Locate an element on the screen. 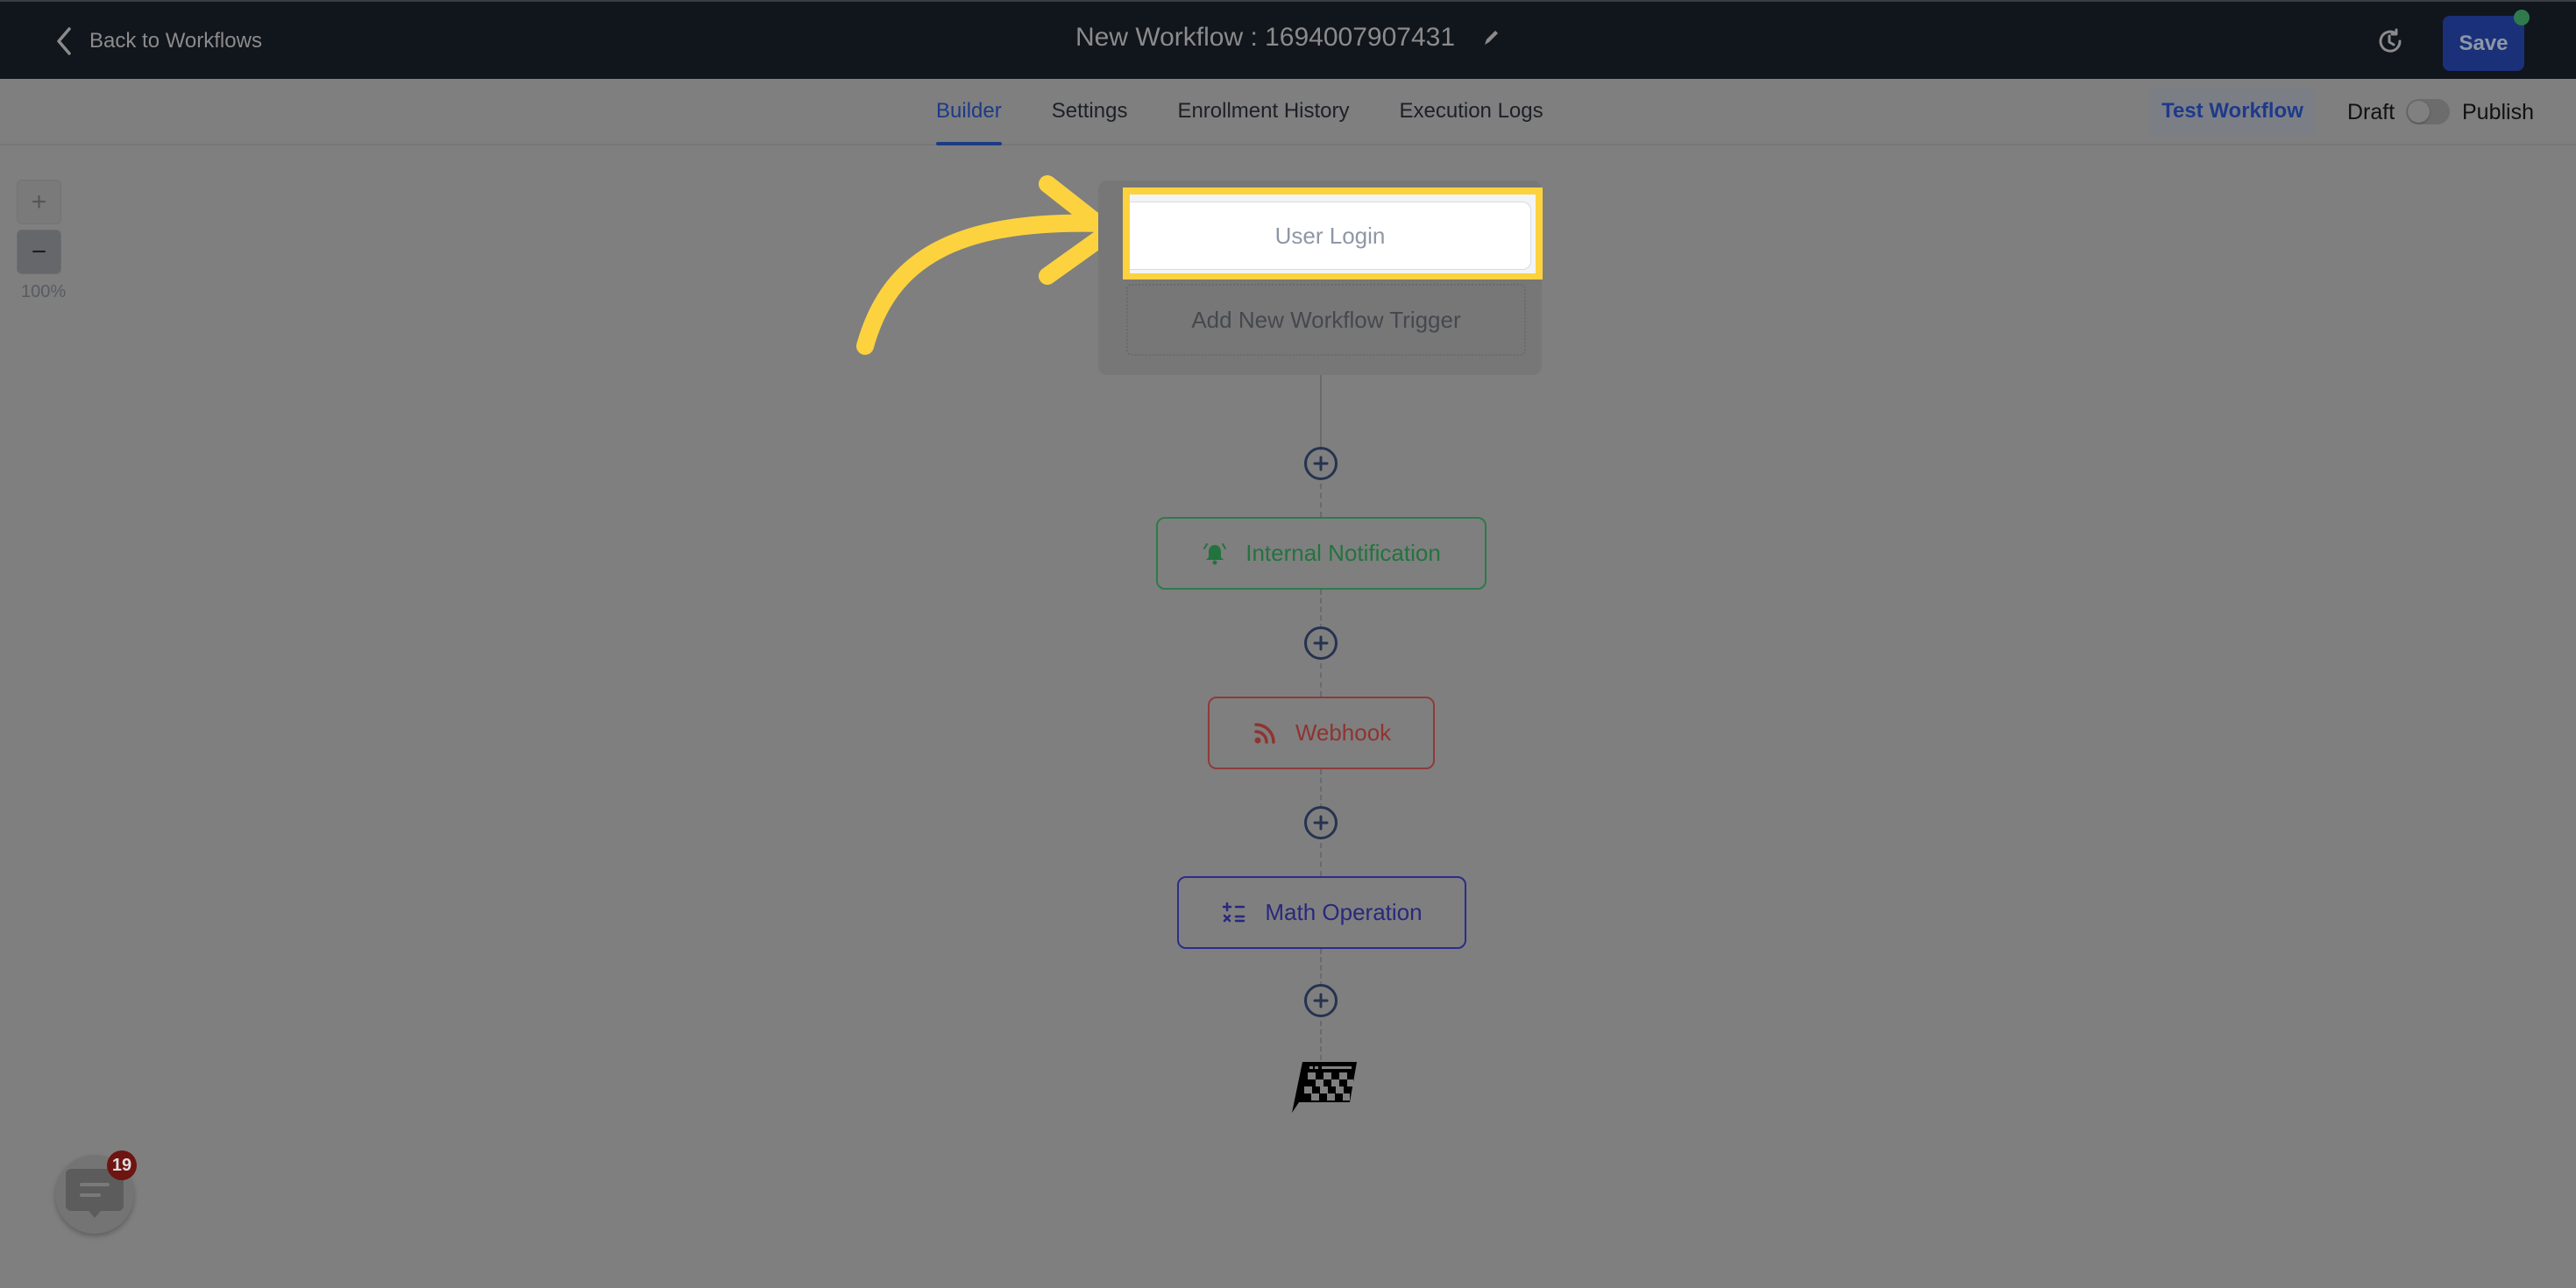  tab-builder: Builder is located at coordinates (969, 112).